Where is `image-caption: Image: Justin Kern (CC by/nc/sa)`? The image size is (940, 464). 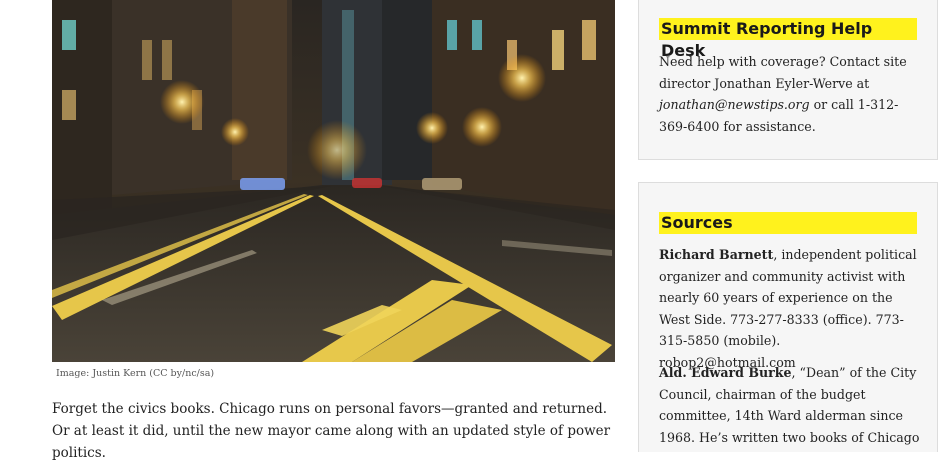
image-caption: Image: Justin Kern (CC by/nc/sa) is located at coordinates (135, 373).